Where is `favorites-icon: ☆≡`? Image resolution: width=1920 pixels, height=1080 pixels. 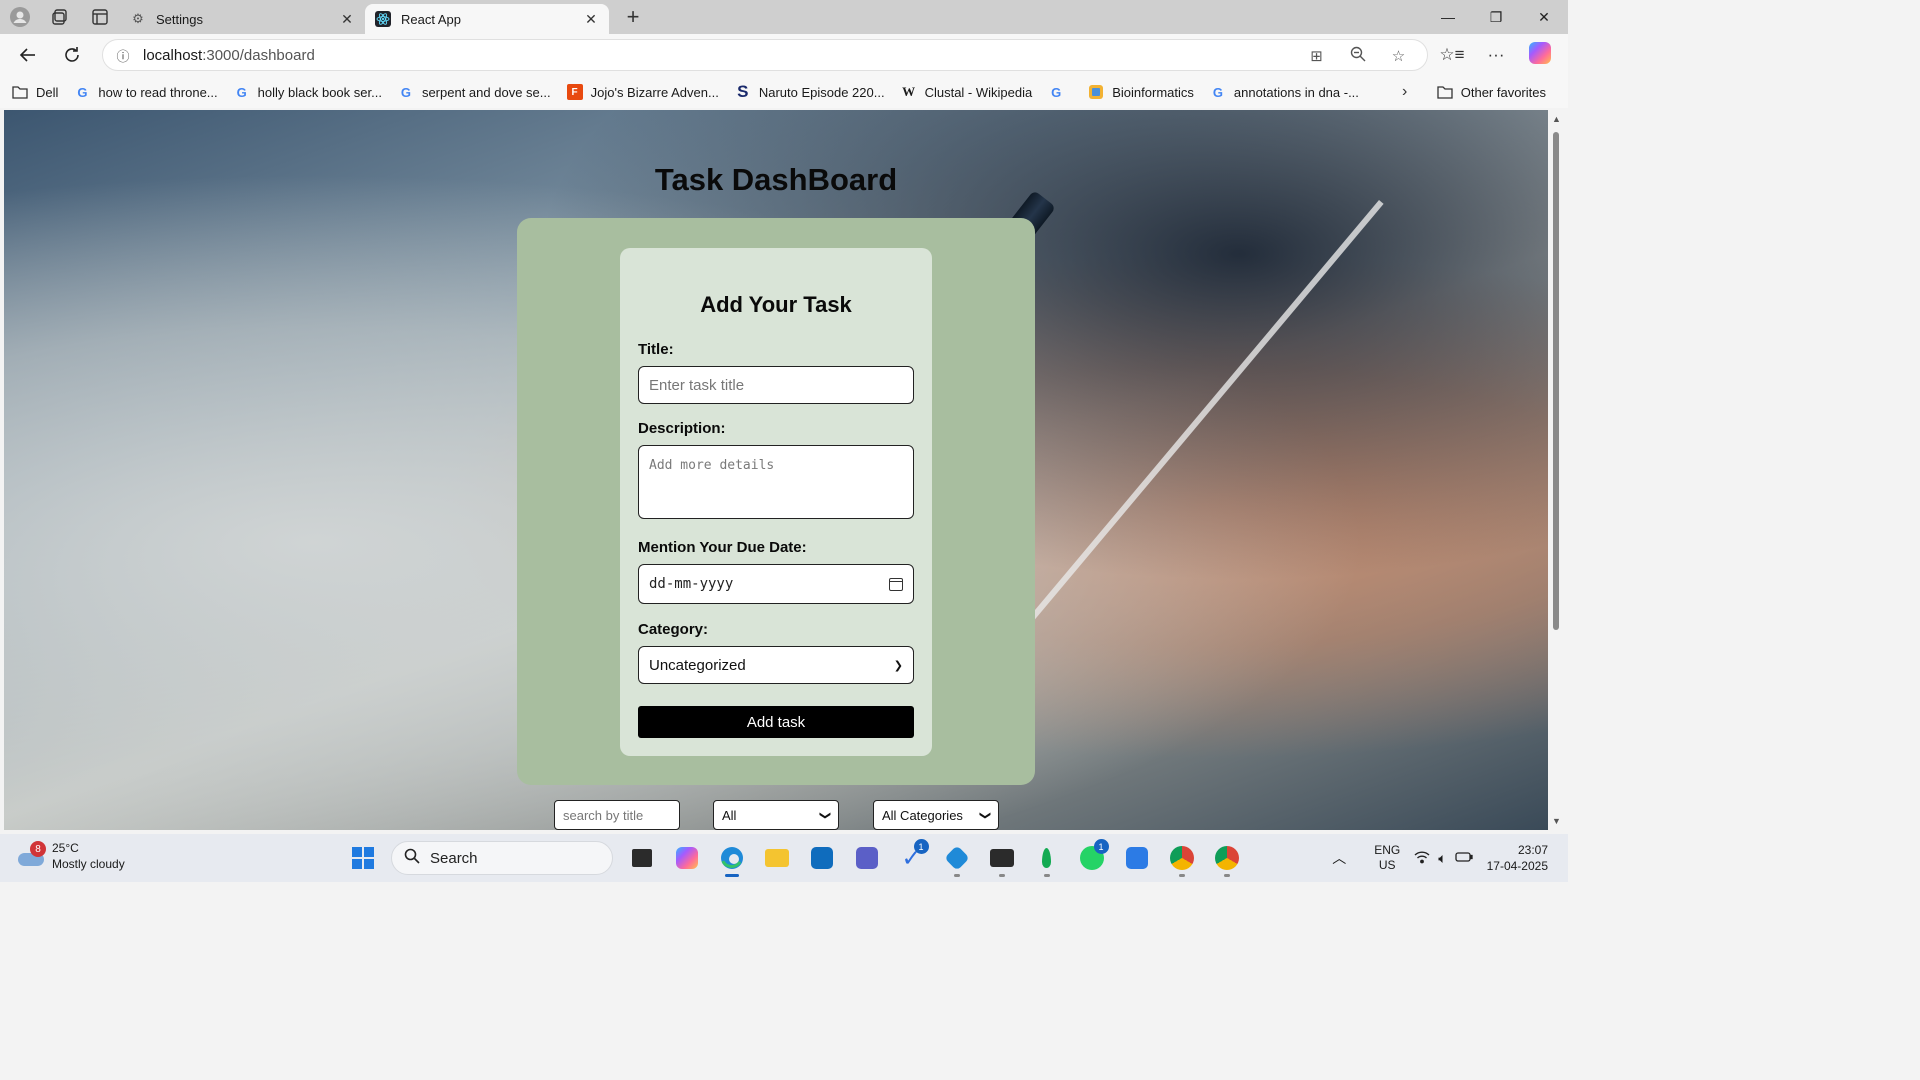
favorites-icon: ☆≡ is located at coordinates (1452, 55).